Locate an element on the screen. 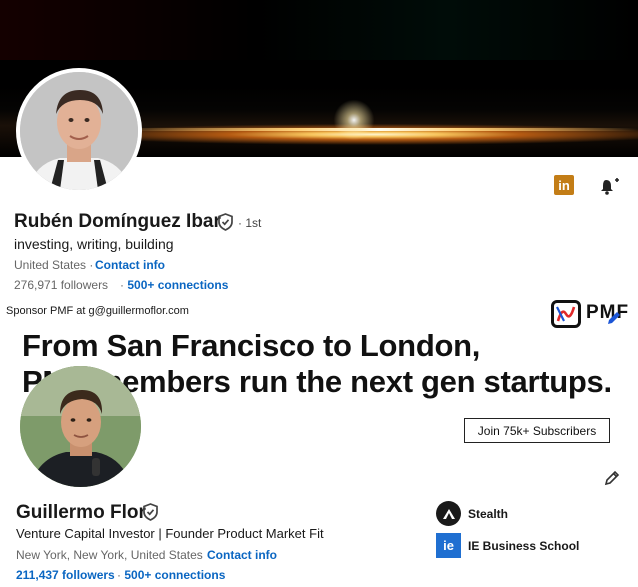 The height and width of the screenshot is (587, 638). followers-link: 211,437 followers is located at coordinates (65, 575).